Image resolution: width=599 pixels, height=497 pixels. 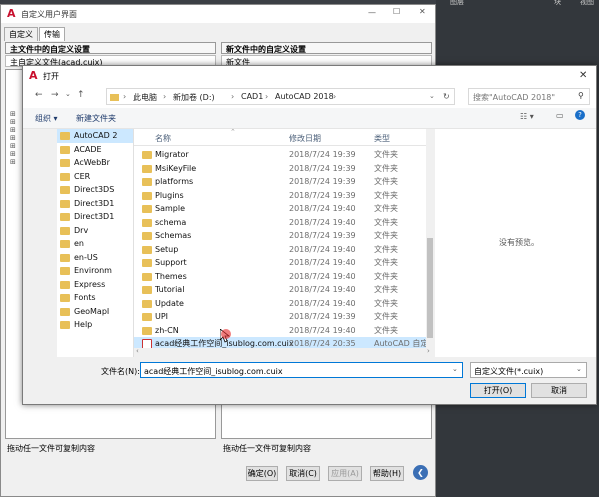 What do you see at coordinates (284, 304) in the screenshot?
I see `list-item: Update 2018/7/24 19:40 文件夹` at bounding box center [284, 304].